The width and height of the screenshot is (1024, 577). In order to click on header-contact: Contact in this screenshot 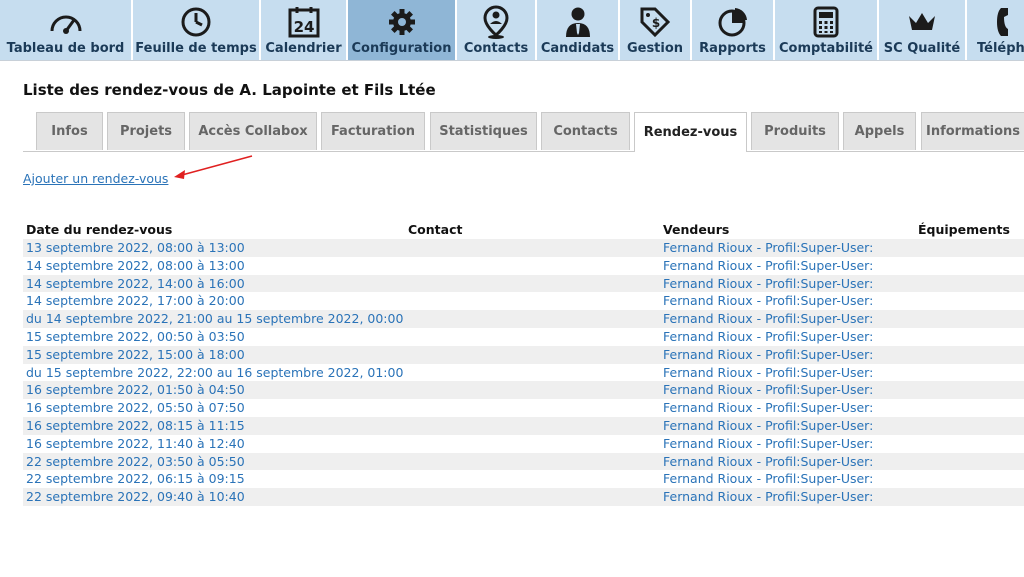, I will do `click(435, 229)`.